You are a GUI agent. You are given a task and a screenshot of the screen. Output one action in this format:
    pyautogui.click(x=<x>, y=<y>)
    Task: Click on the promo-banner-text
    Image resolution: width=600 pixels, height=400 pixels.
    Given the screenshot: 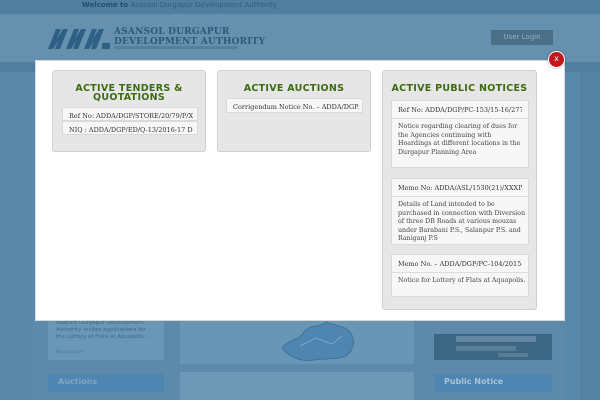 What is the action you would take?
    pyautogui.click(x=496, y=339)
    